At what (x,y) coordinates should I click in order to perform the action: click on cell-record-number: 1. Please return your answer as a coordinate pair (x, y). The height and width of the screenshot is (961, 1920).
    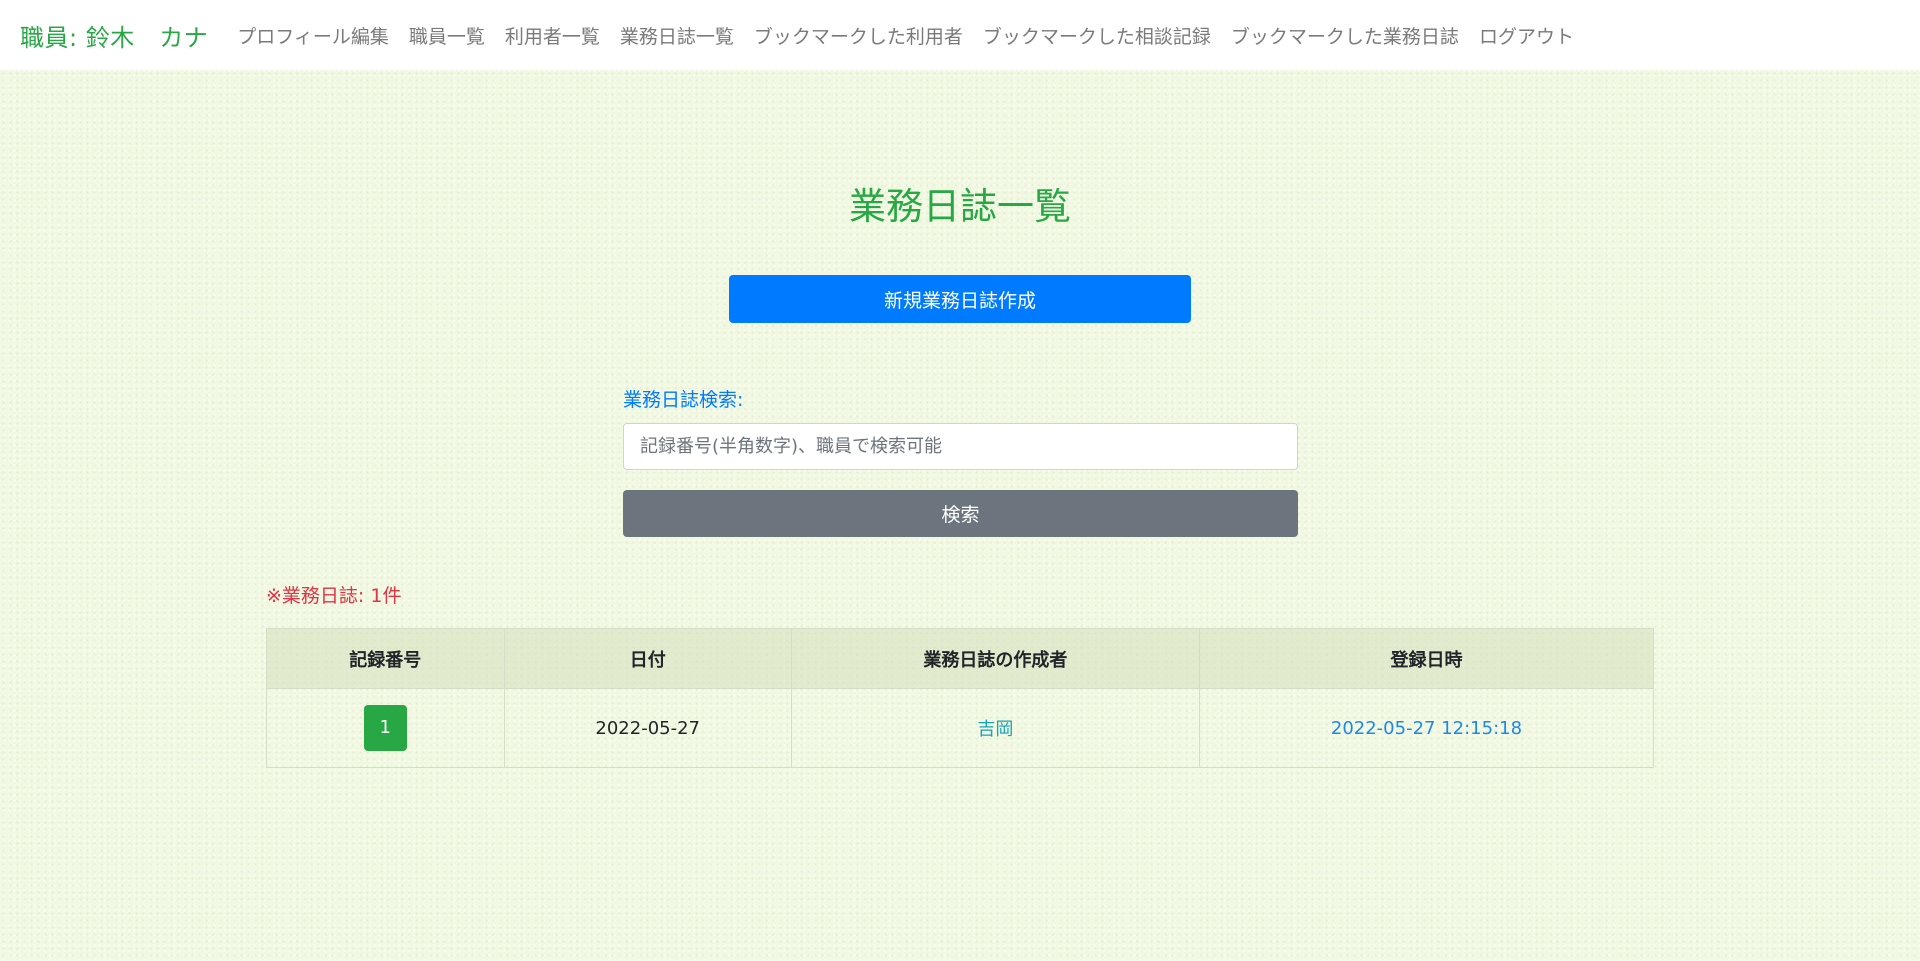
    Looking at the image, I should click on (385, 728).